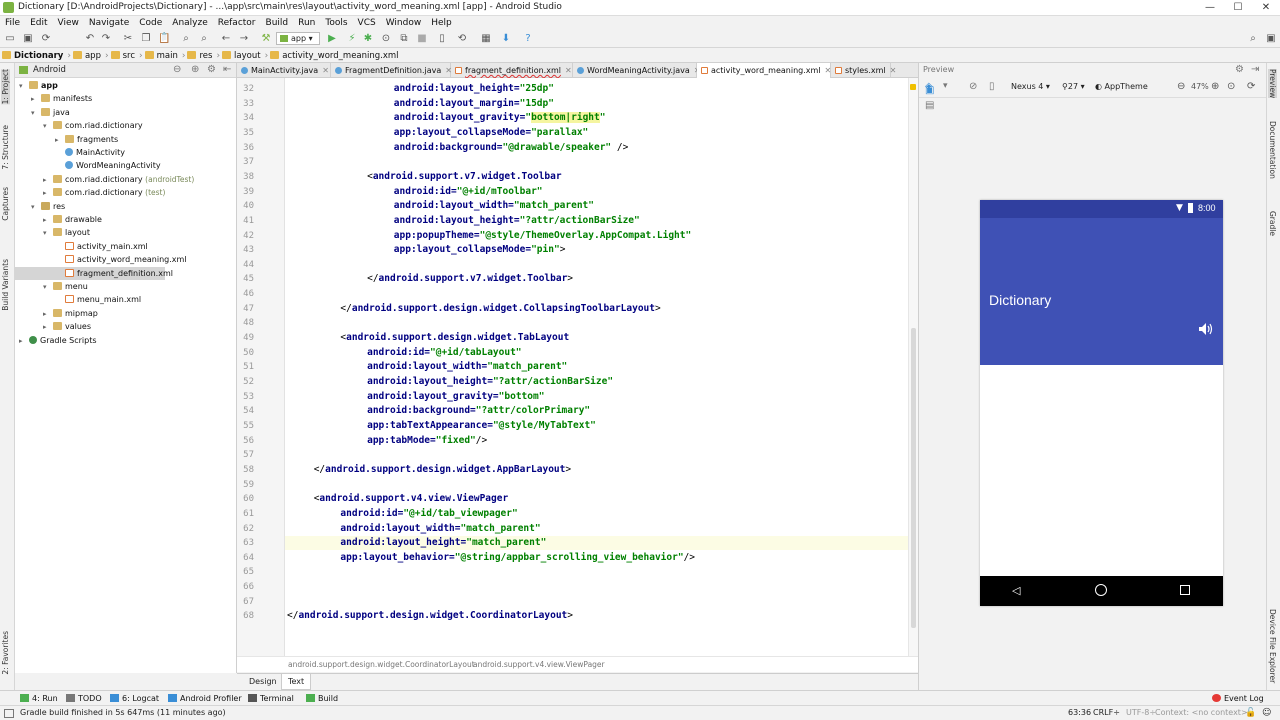 The height and width of the screenshot is (720, 1280). Describe the element at coordinates (1106, 712) in the screenshot. I see `line-separator: CRLF÷` at that location.